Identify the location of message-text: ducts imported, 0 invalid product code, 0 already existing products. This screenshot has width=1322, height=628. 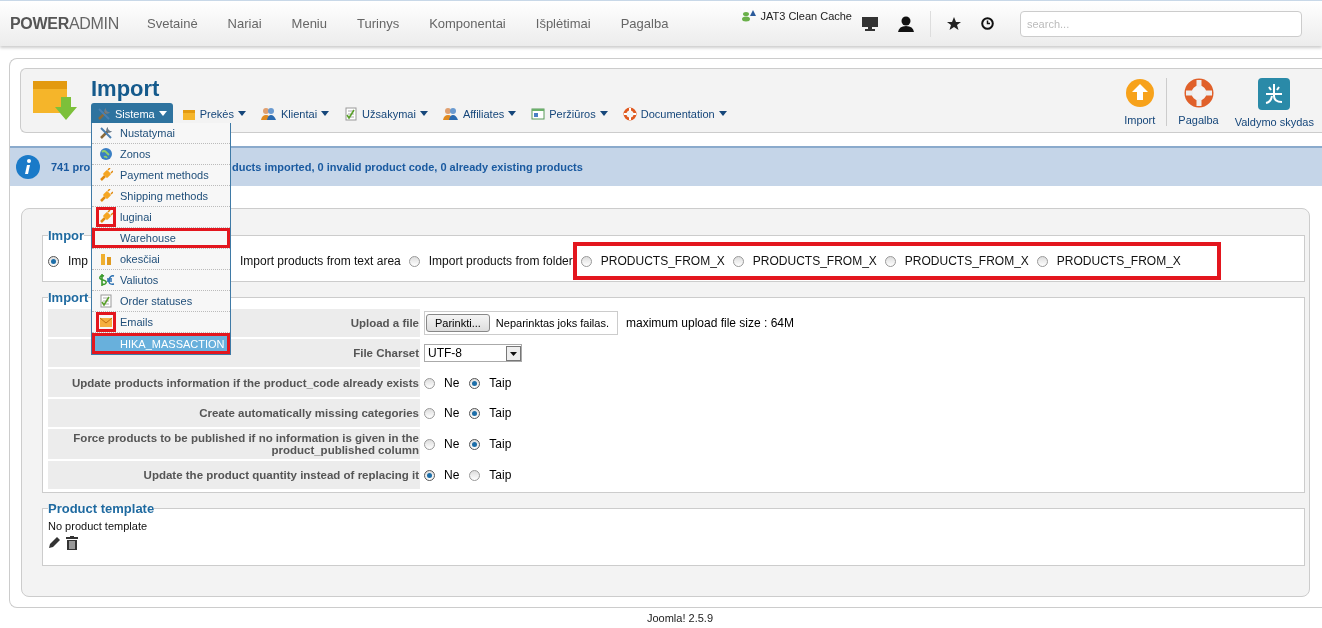
(407, 167).